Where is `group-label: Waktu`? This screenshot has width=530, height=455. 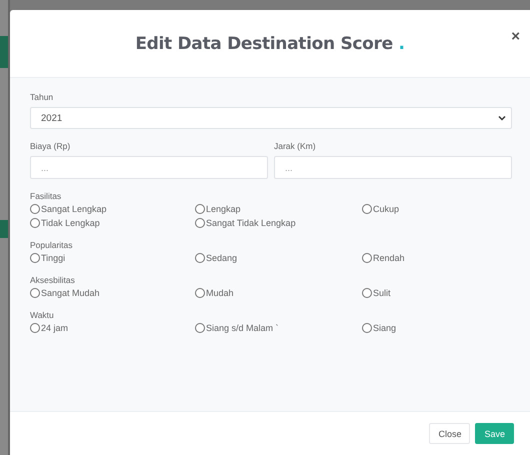 group-label: Waktu is located at coordinates (42, 315).